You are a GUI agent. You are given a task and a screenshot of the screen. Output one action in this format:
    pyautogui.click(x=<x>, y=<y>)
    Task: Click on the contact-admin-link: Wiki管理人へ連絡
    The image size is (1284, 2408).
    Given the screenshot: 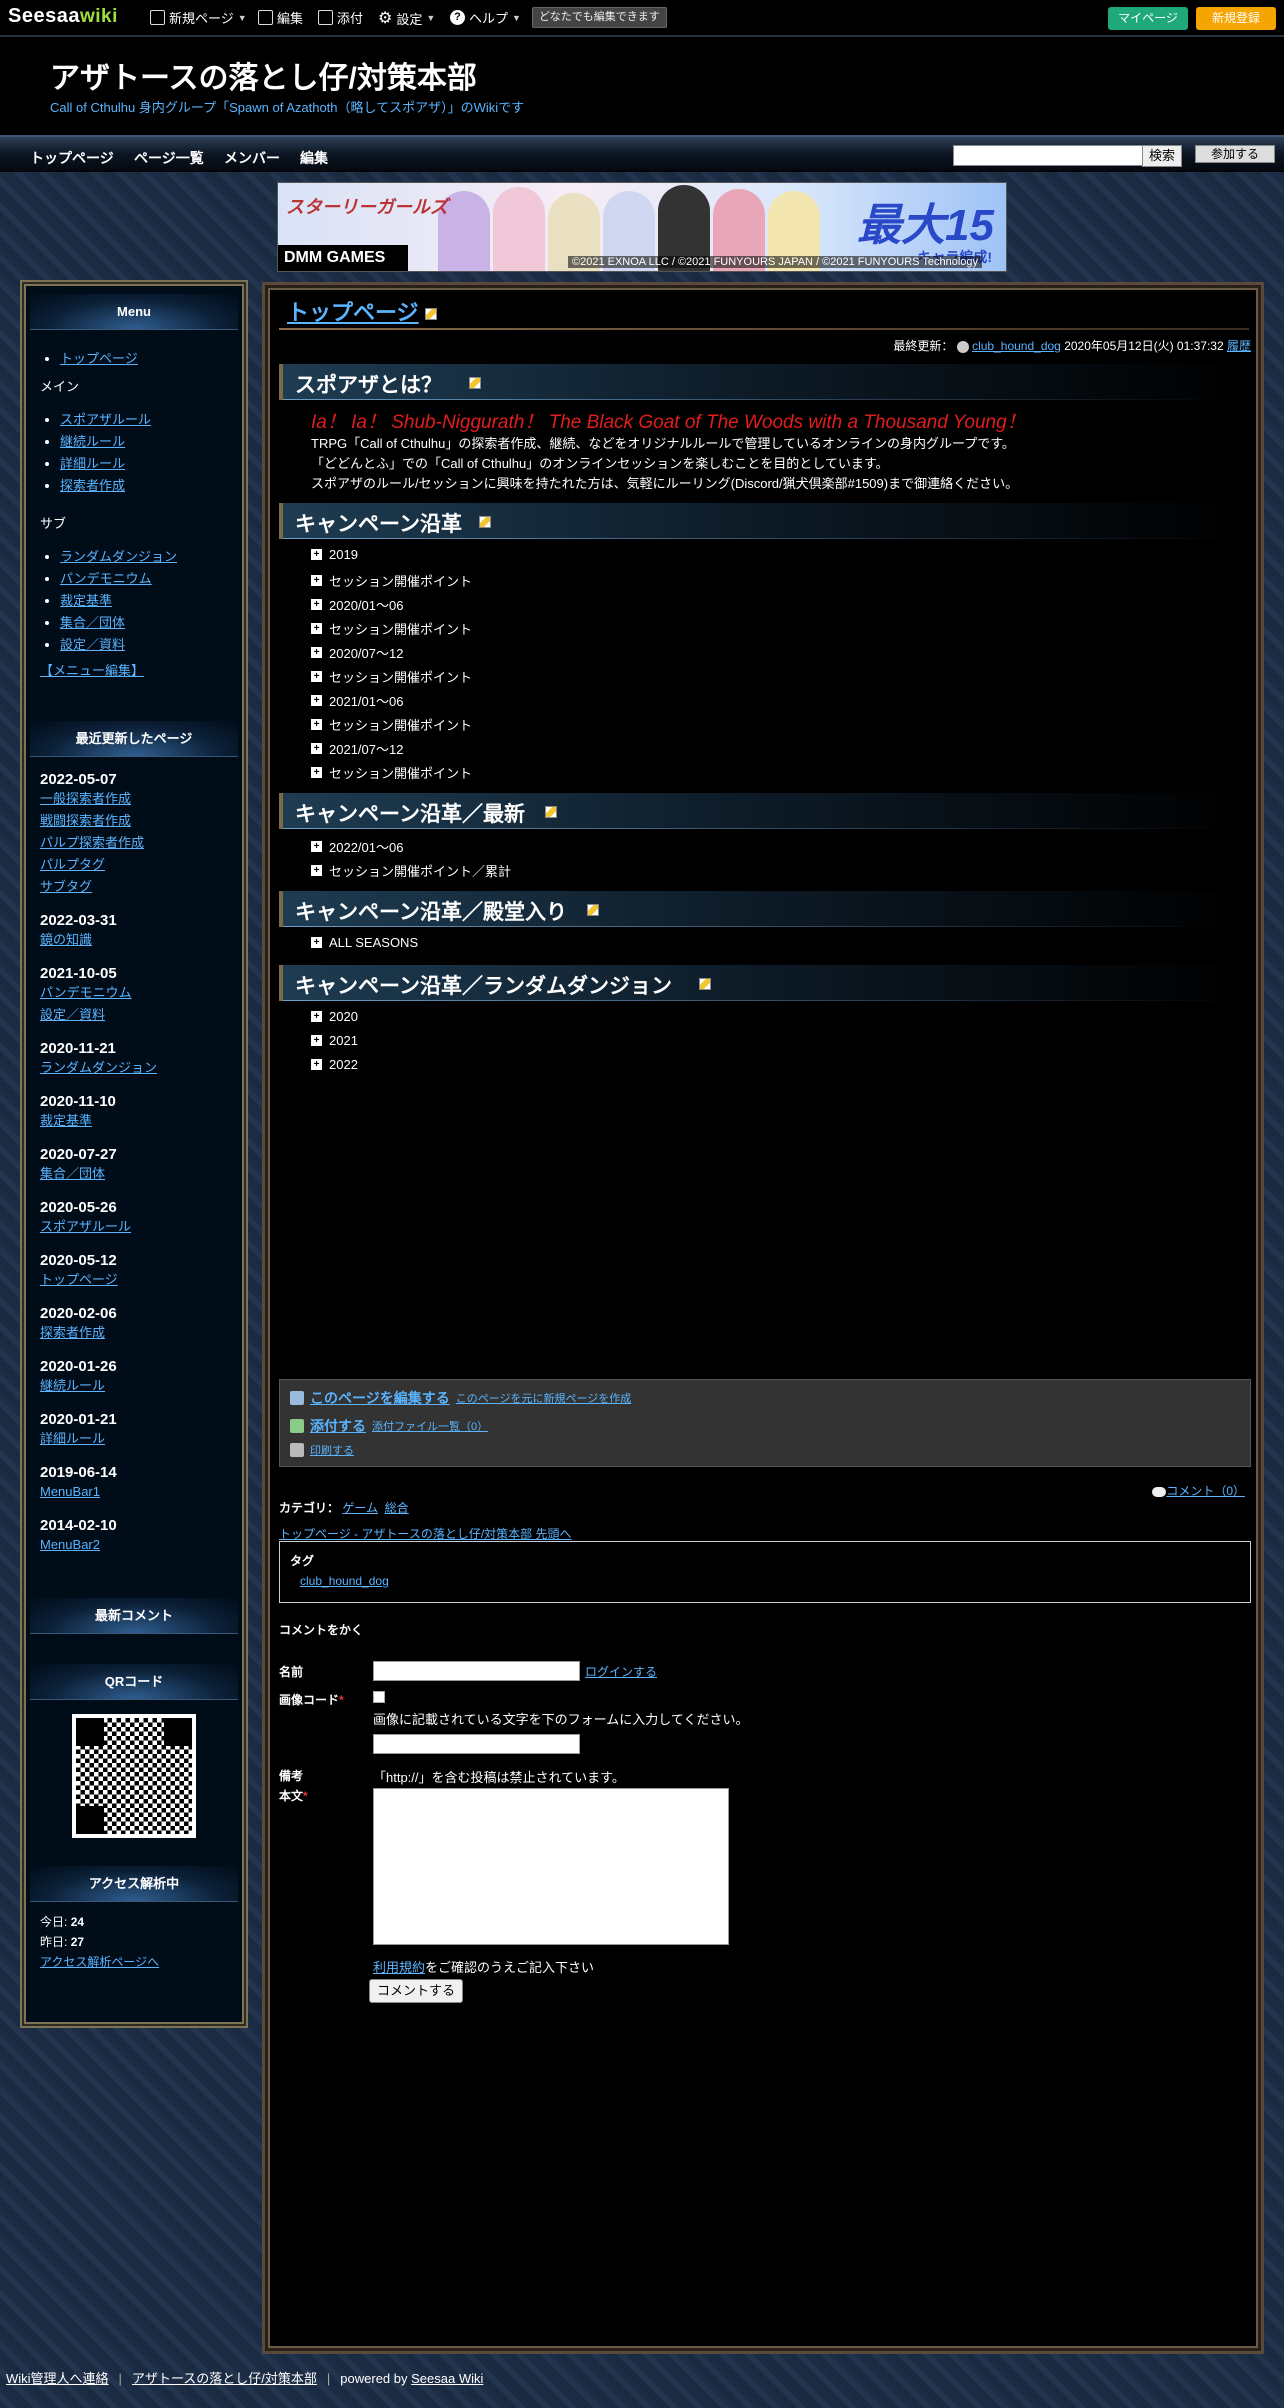 What is the action you would take?
    pyautogui.click(x=57, y=2378)
    